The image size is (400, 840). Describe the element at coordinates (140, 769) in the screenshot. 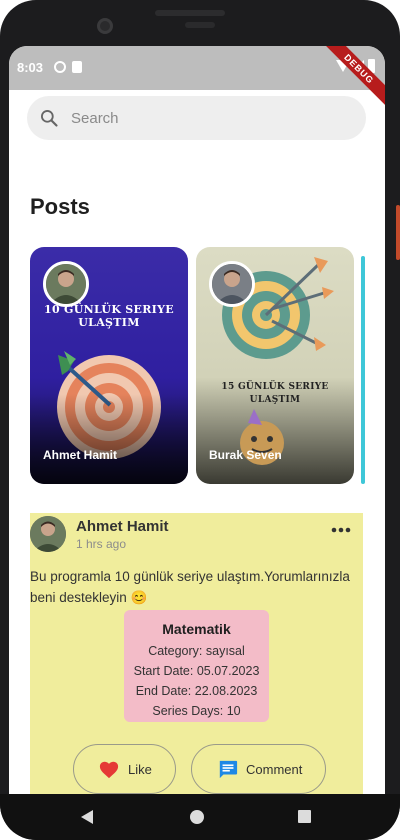

I see `like-label: Like` at that location.